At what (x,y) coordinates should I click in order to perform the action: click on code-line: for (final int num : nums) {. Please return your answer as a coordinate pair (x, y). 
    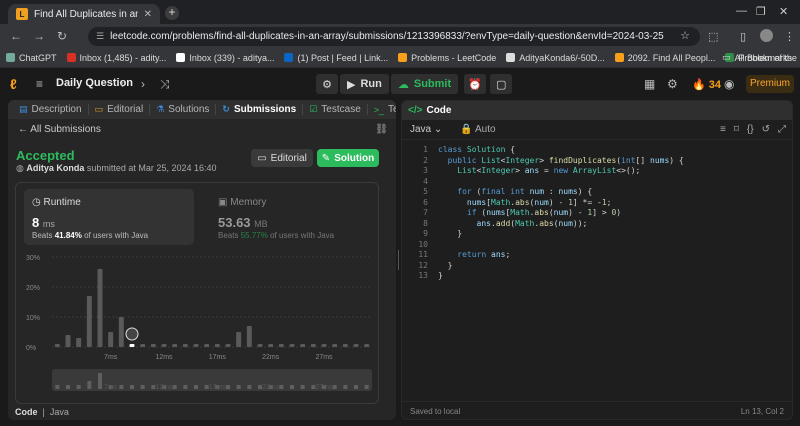
    Looking at the image, I should click on (510, 192).